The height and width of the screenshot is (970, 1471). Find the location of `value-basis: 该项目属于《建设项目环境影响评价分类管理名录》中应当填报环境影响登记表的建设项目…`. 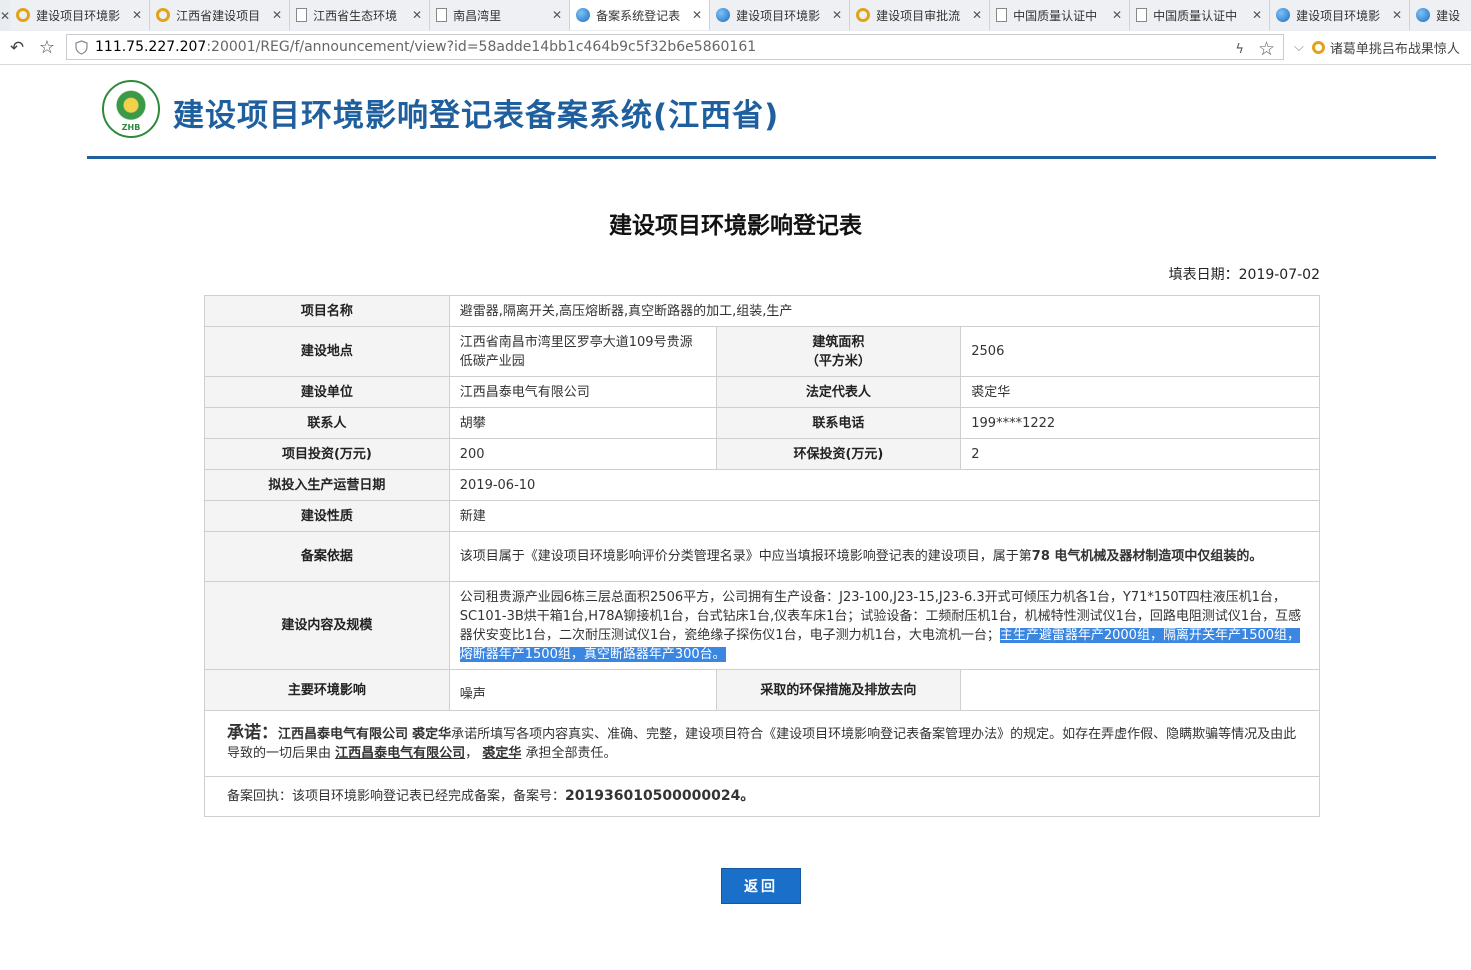

value-basis: 该项目属于《建设项目环境影响评价分类管理名录》中应当填报环境影响登记表的建设项目… is located at coordinates (884, 556).